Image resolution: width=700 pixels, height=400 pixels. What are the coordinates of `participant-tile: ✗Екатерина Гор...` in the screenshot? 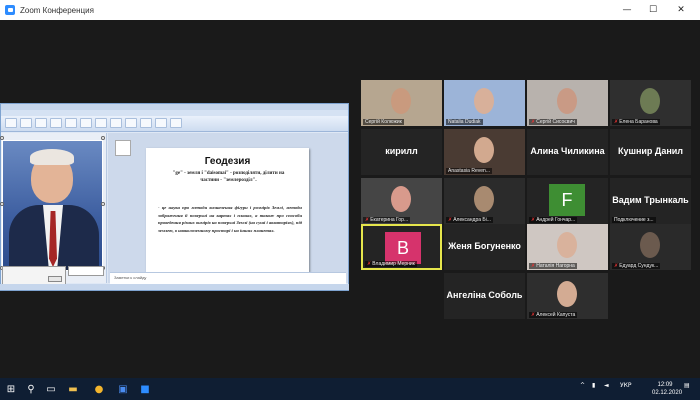 It's located at (401, 201).